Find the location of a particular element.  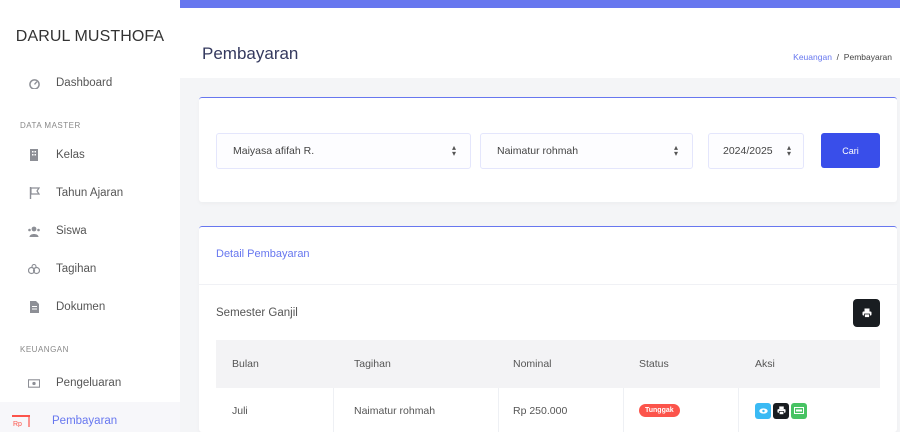

brand-title: DARUL MUSTHOFA is located at coordinates (90, 46).